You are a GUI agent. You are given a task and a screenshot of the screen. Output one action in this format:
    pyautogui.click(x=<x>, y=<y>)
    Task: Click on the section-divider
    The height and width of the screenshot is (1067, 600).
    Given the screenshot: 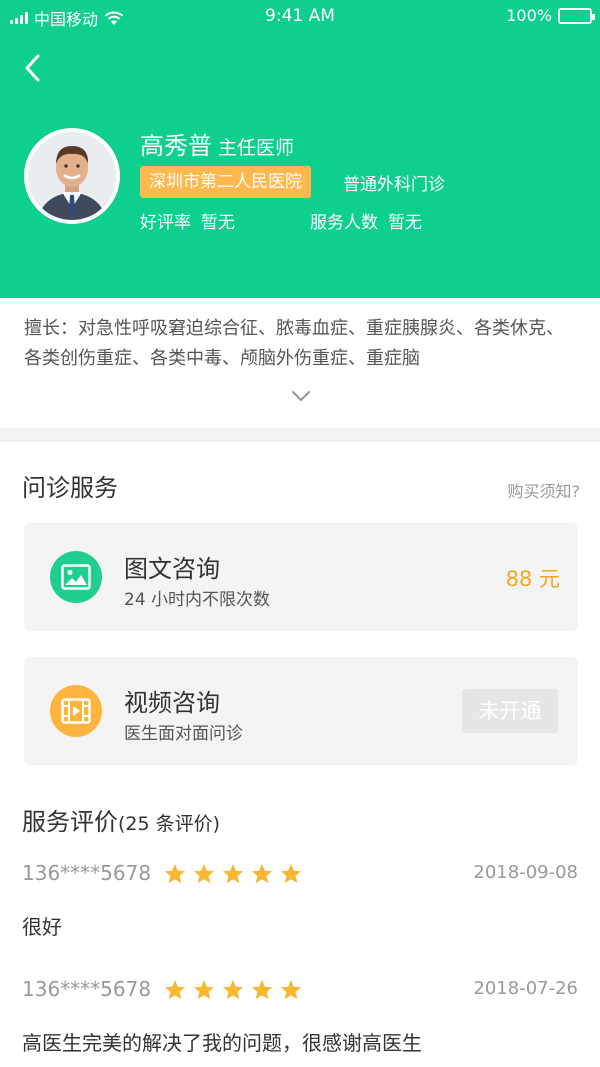 What is the action you would take?
    pyautogui.click(x=300, y=435)
    